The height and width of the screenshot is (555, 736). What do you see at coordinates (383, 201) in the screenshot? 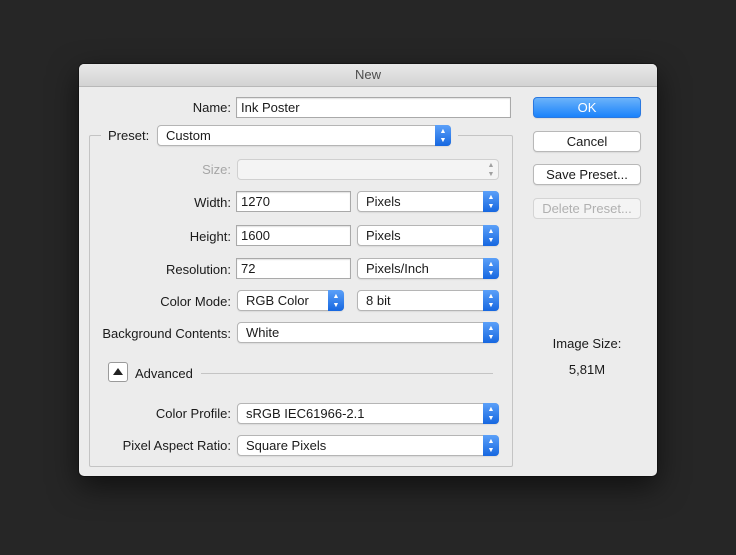
I see `width-unit-value: Pixels` at bounding box center [383, 201].